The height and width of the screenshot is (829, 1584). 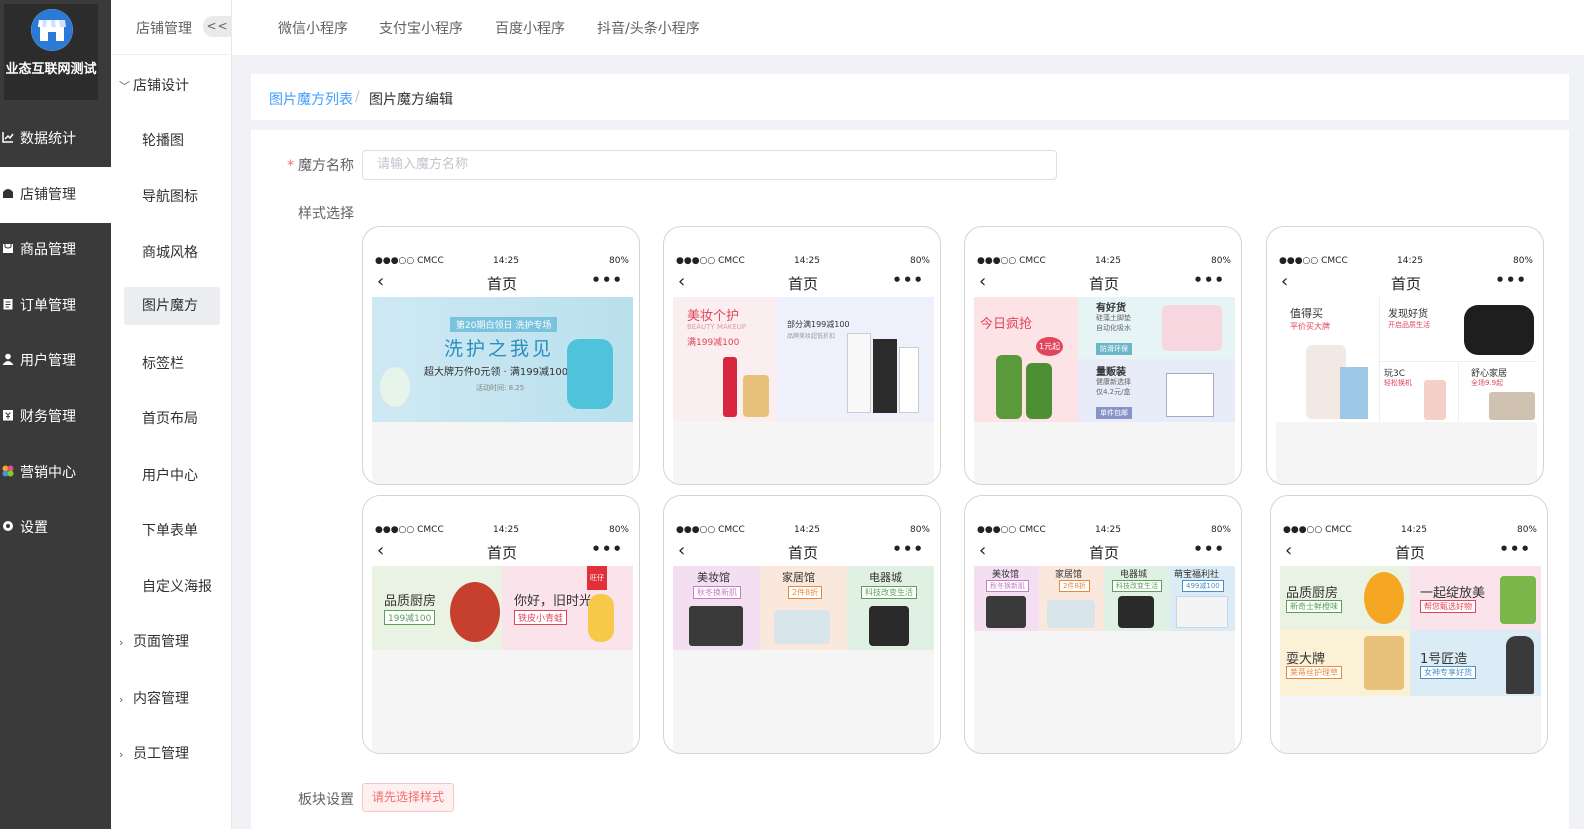 What do you see at coordinates (55, 195) in the screenshot?
I see `sidebar-item-store: 店铺管理` at bounding box center [55, 195].